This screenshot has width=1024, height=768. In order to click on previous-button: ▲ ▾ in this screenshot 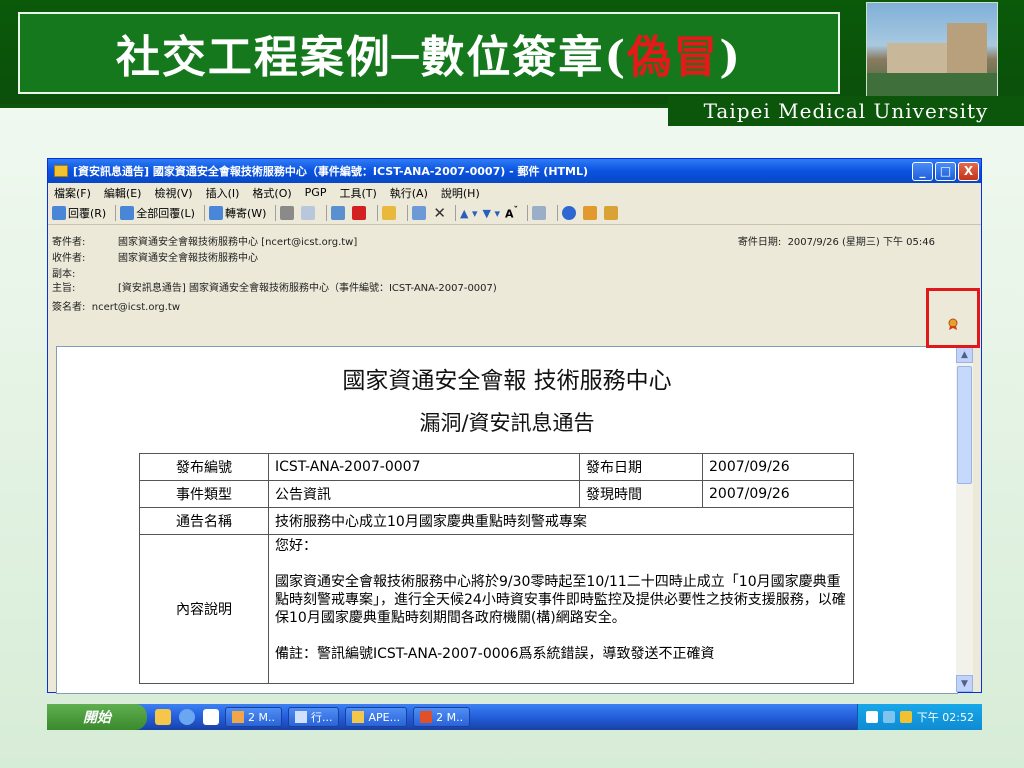, I will do `click(468, 213)`.